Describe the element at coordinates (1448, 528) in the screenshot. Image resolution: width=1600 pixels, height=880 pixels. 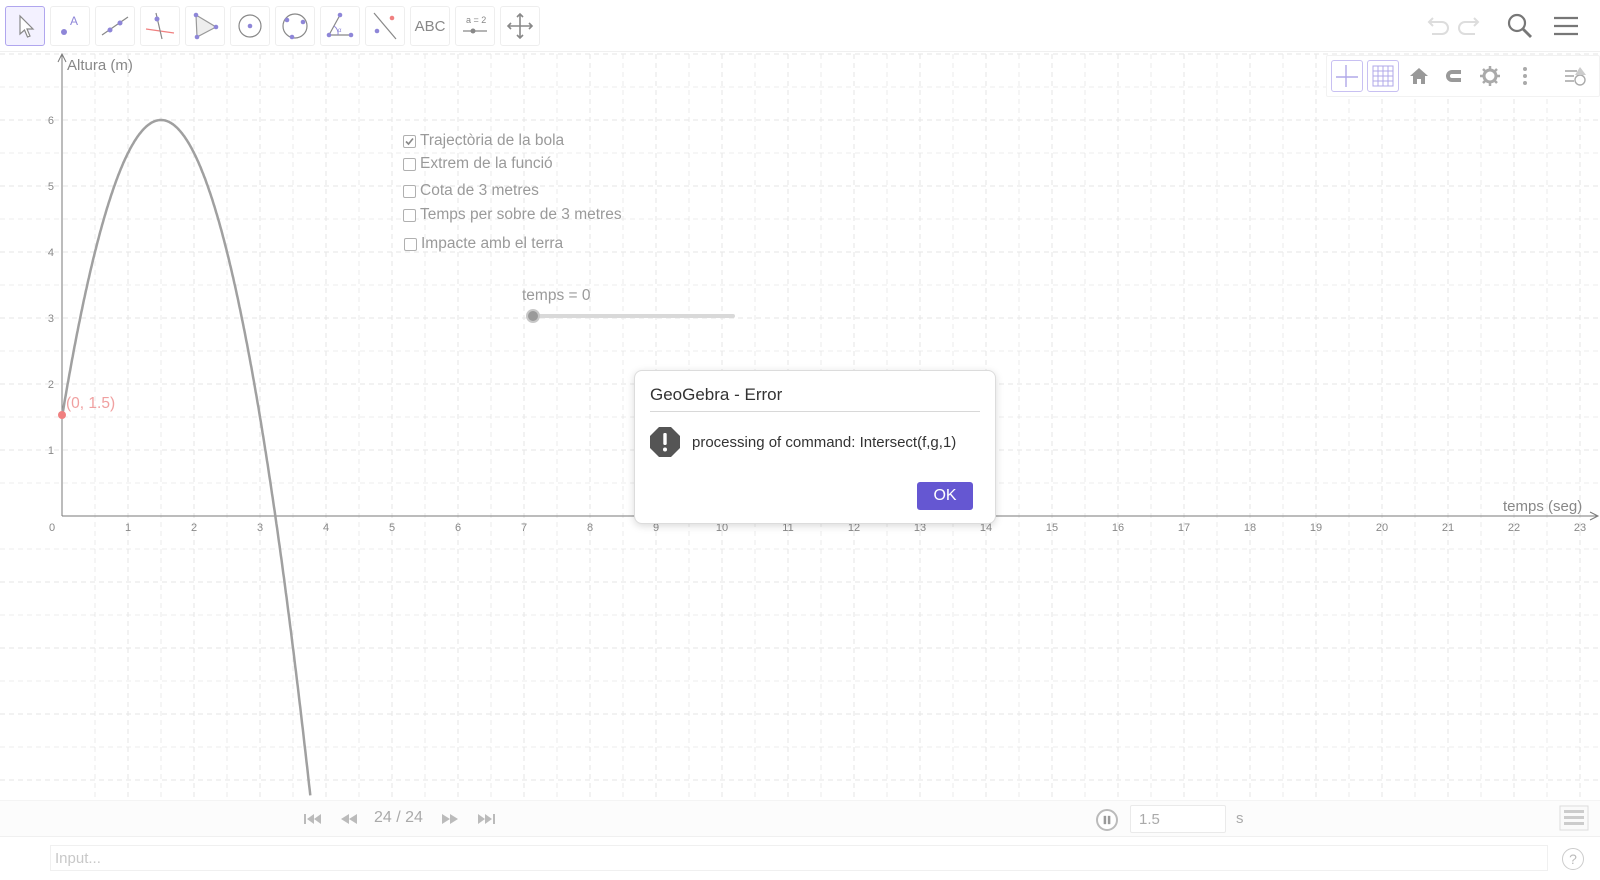
I see `x-tick-label: 21` at that location.